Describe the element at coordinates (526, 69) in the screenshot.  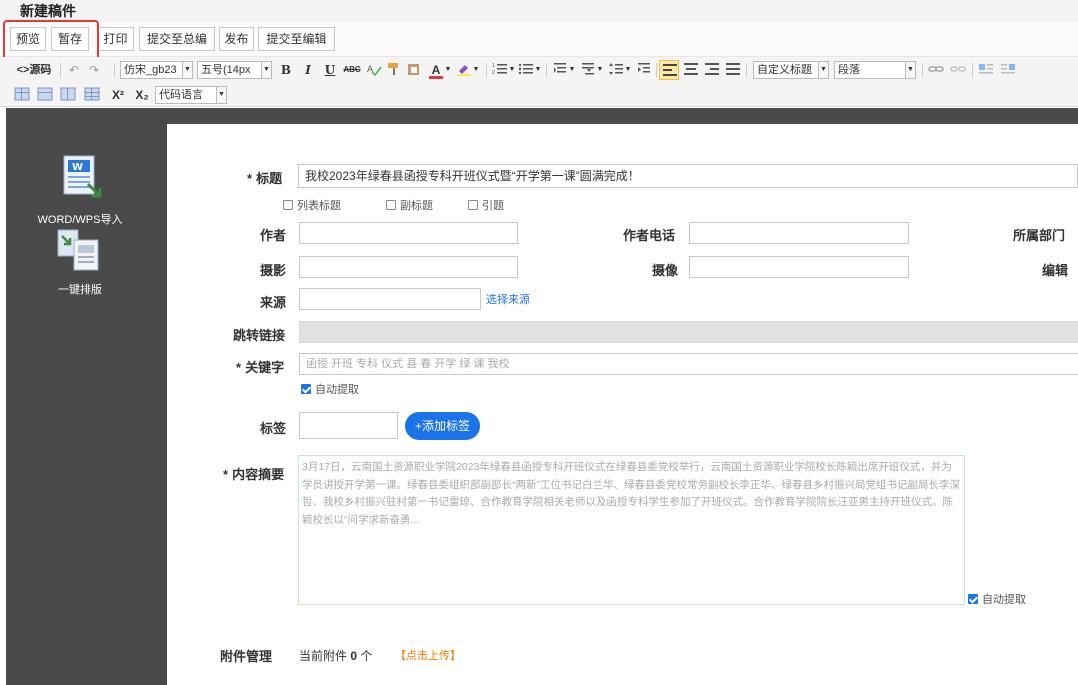
I see `unordered-list-icon` at that location.